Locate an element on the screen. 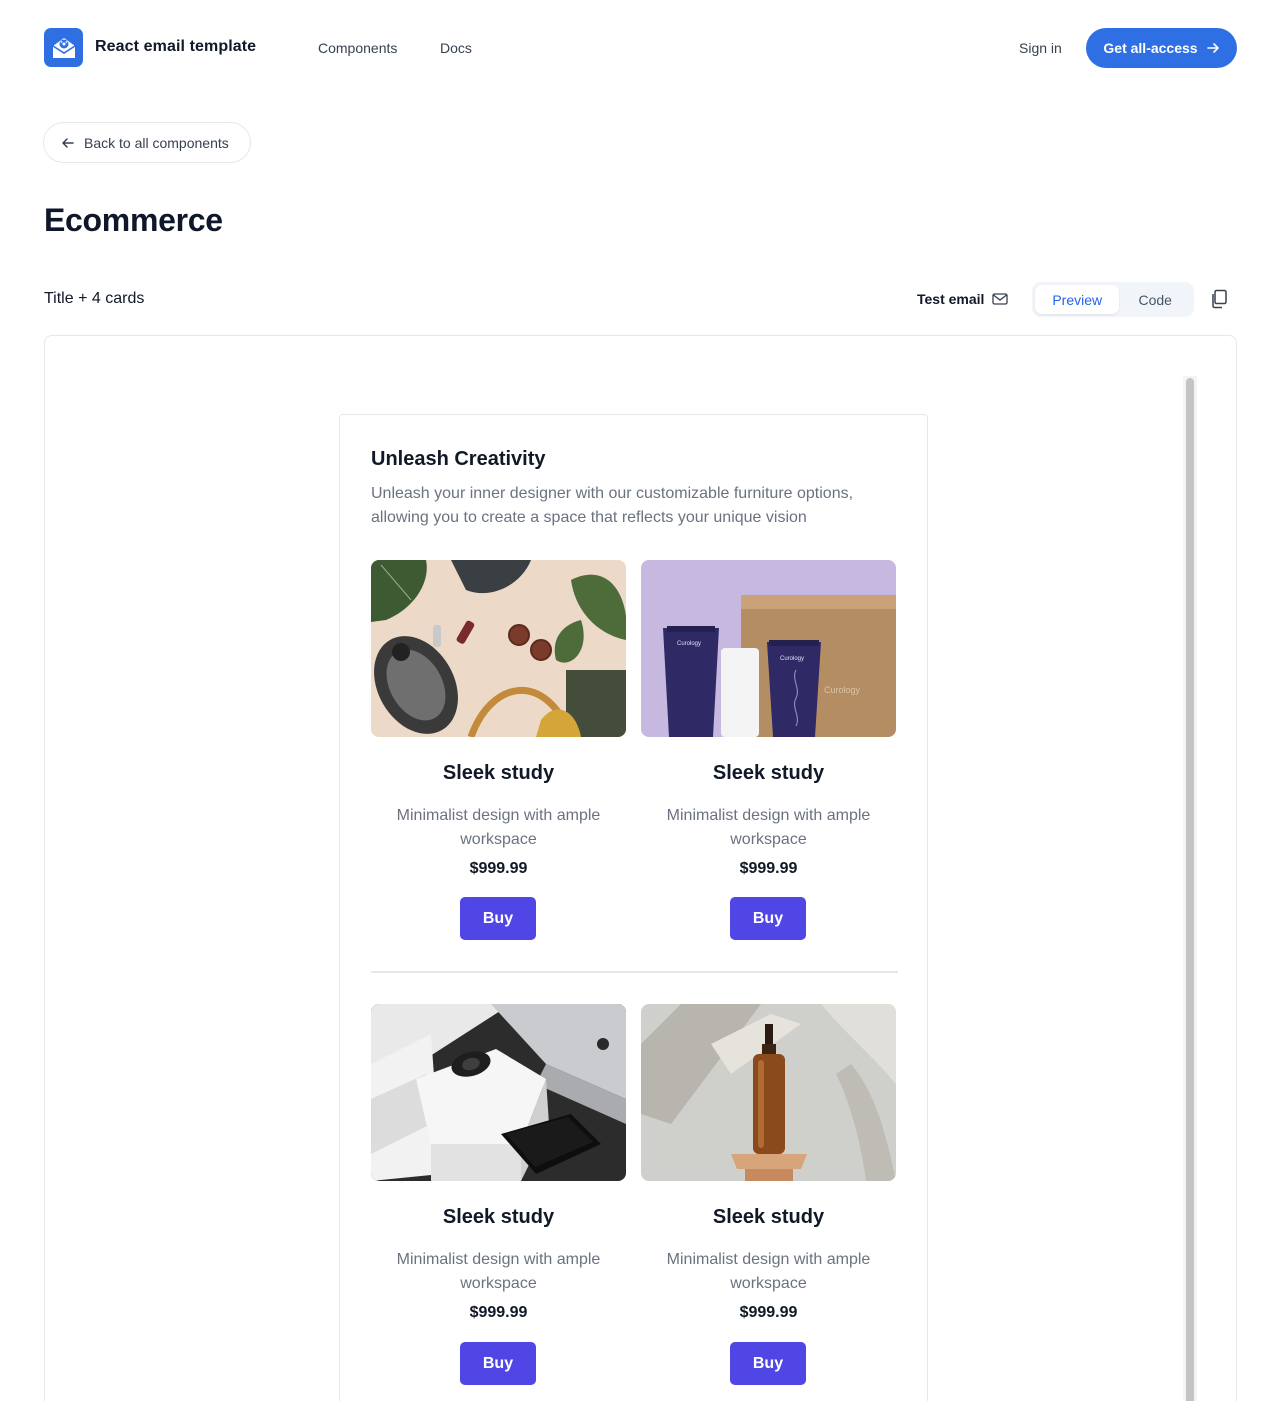 The width and height of the screenshot is (1280, 1401). get-all-access-button: Get all-access is located at coordinates (1161, 48).